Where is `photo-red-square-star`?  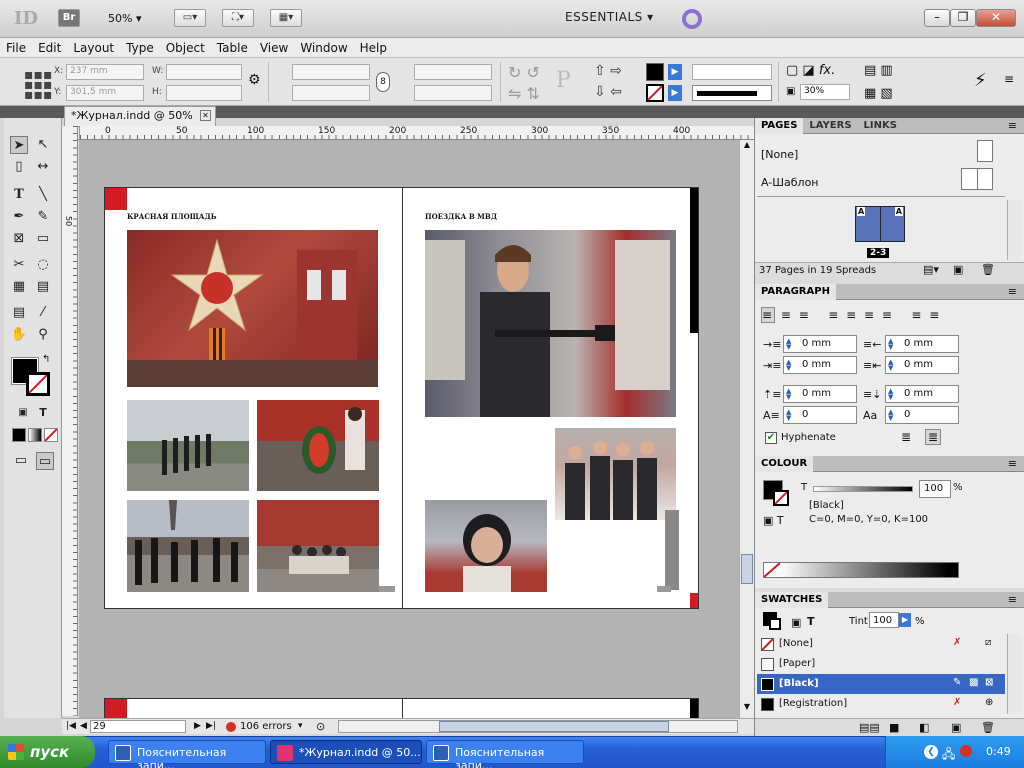 photo-red-square-star is located at coordinates (252, 308).